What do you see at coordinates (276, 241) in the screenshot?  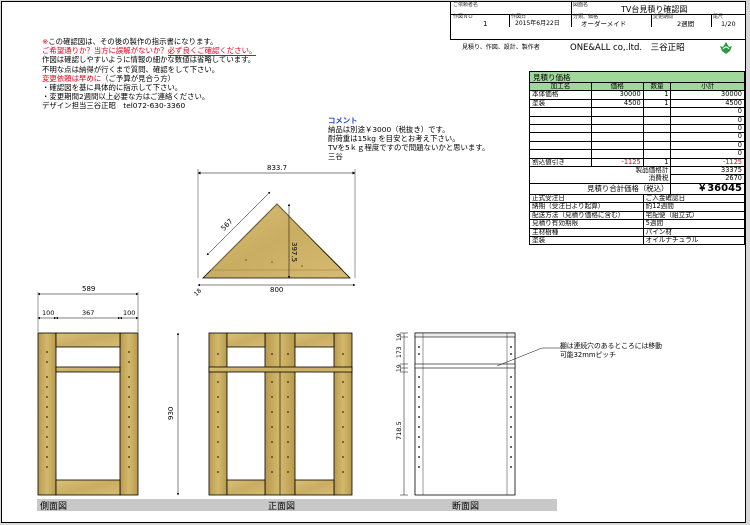 I see `triangle-top` at bounding box center [276, 241].